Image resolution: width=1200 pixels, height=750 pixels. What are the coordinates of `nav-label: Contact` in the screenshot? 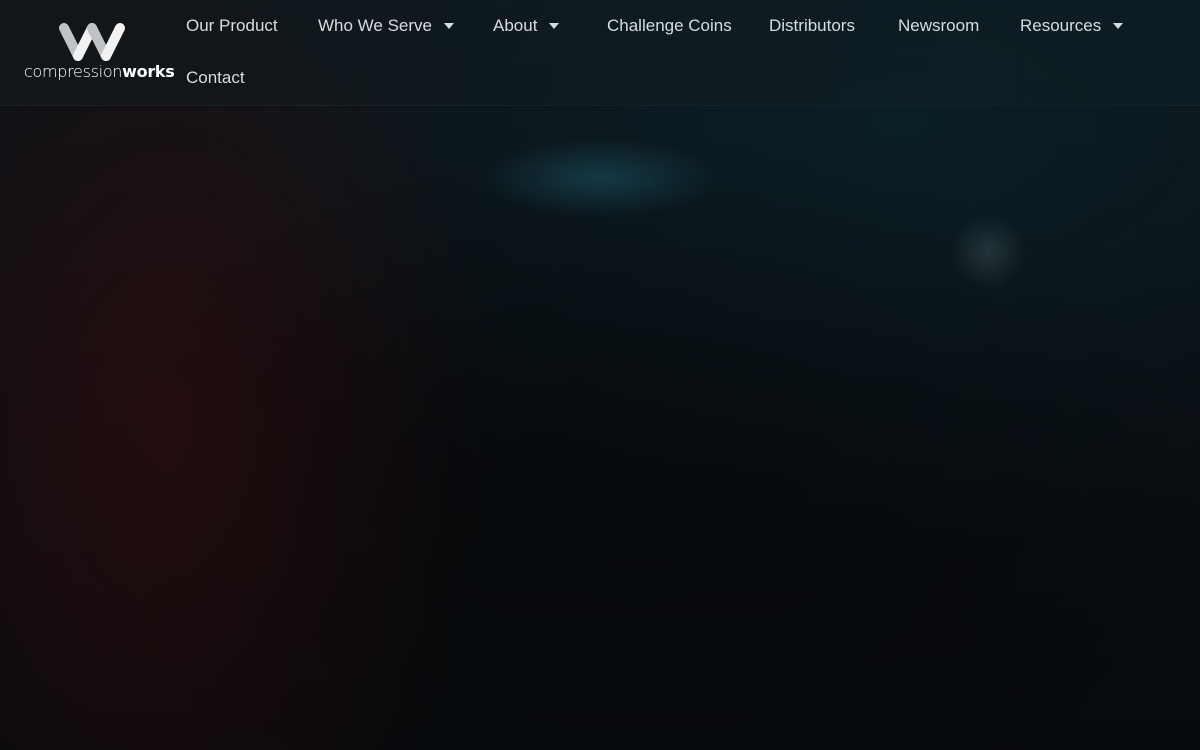 It's located at (215, 77).